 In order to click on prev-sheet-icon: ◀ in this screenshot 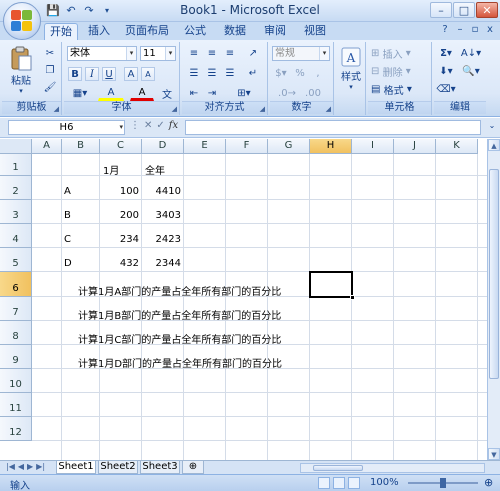, I will do `click(21, 466)`.